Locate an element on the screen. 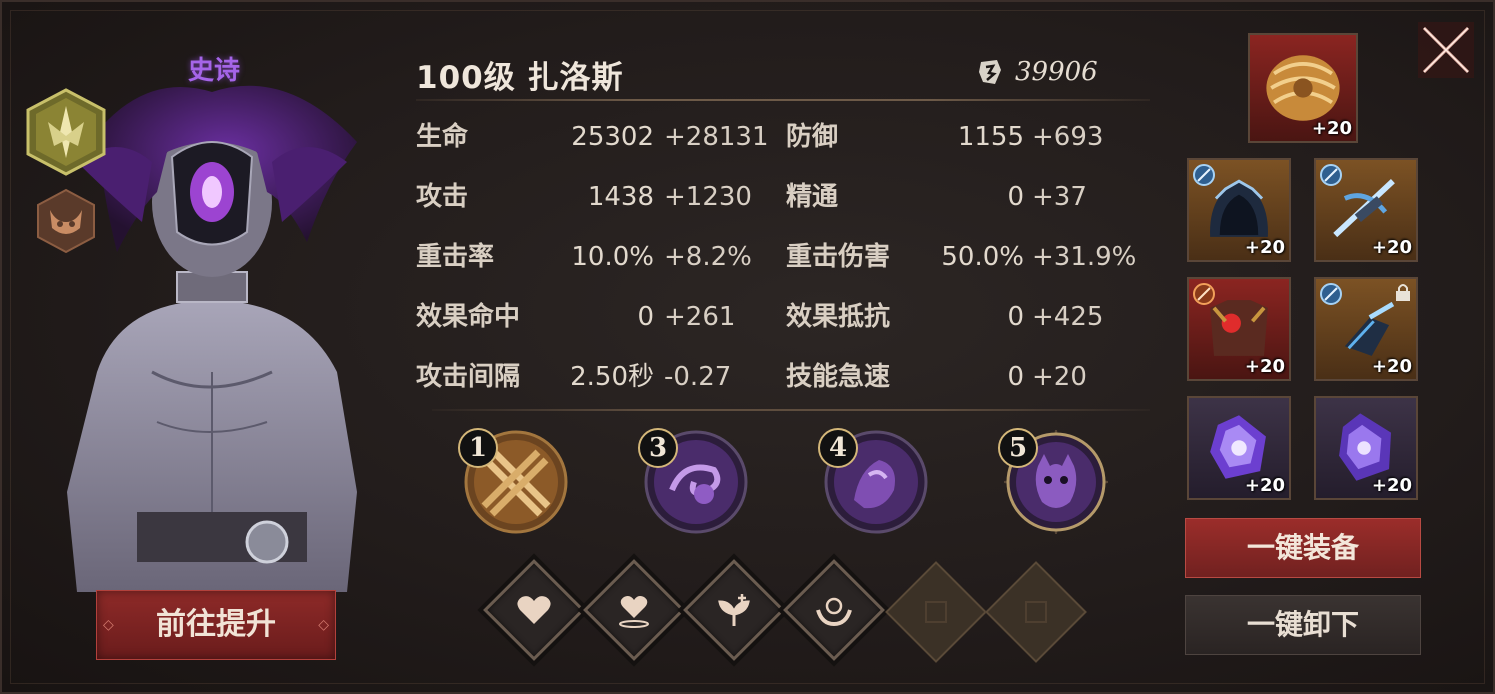 This screenshot has width=1495, height=694. stat-bonus: +31.9% is located at coordinates (1084, 257).